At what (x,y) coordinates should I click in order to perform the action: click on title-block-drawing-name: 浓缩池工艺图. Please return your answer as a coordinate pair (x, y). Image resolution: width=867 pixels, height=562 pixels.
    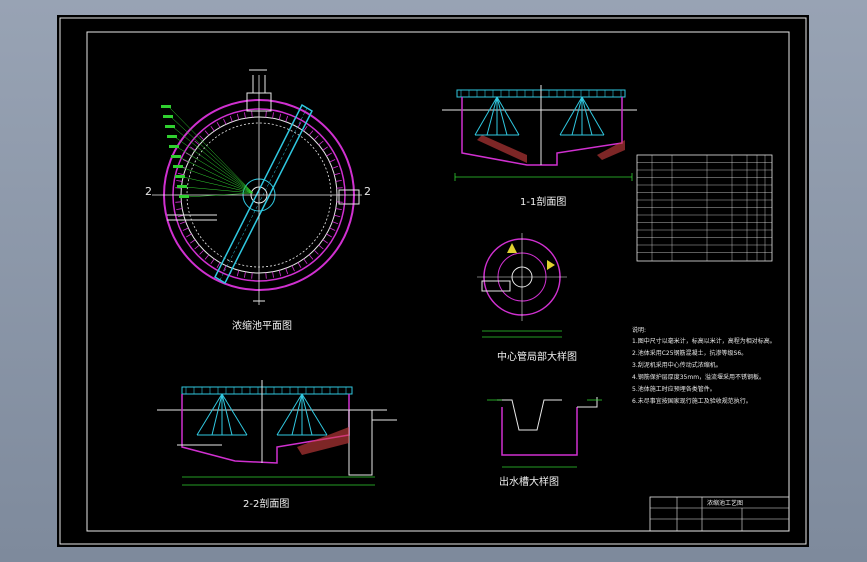
    Looking at the image, I should click on (725, 503).